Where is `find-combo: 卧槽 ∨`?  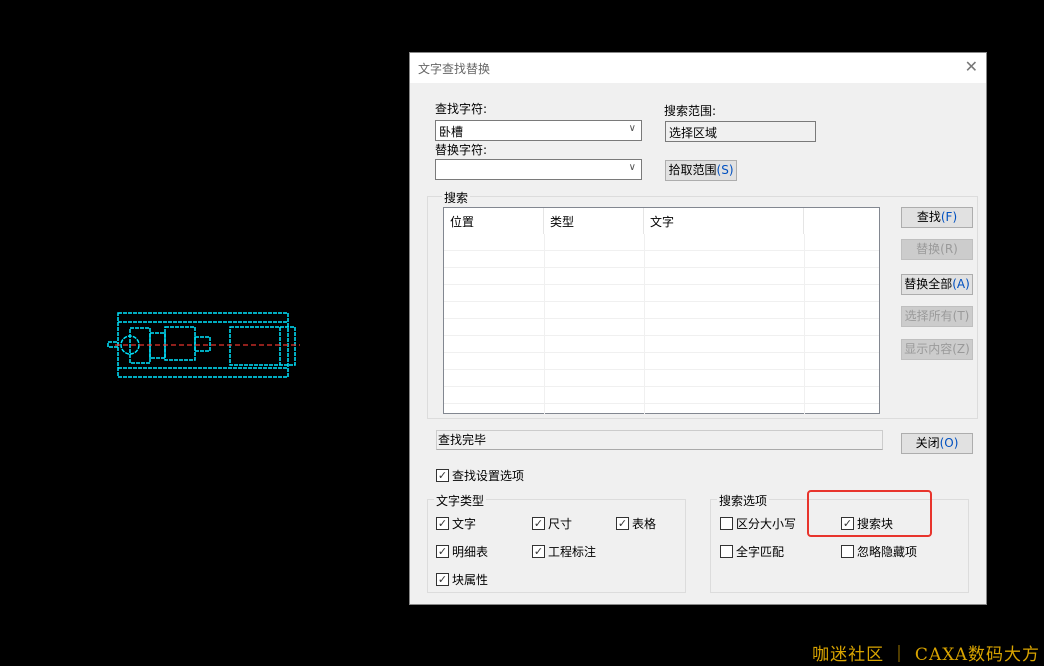 find-combo: 卧槽 ∨ is located at coordinates (538, 130).